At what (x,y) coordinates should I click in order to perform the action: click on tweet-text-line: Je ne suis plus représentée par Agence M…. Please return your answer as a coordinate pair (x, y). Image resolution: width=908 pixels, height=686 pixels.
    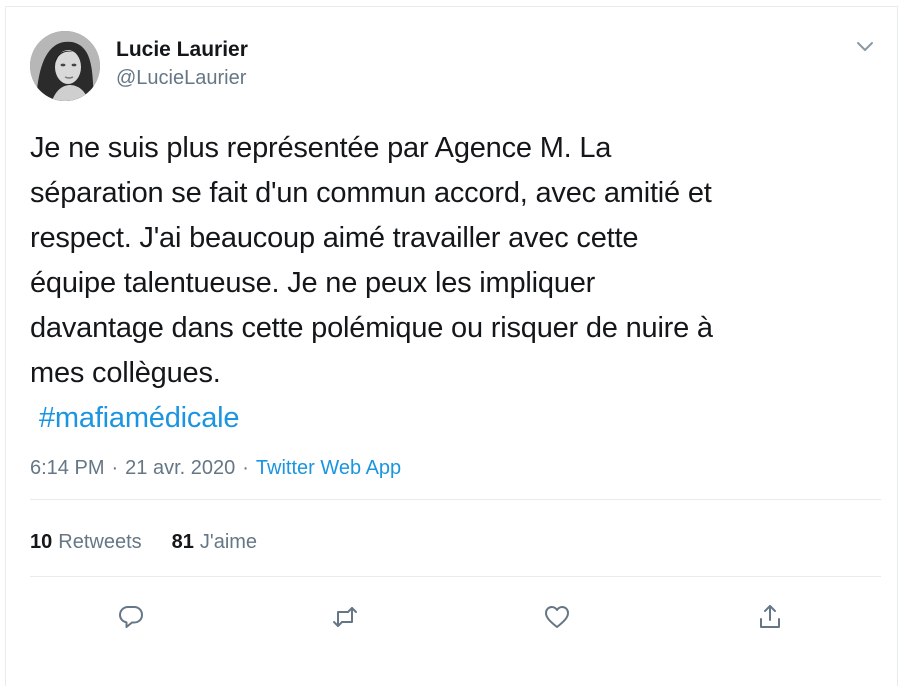
    Looking at the image, I should click on (321, 148).